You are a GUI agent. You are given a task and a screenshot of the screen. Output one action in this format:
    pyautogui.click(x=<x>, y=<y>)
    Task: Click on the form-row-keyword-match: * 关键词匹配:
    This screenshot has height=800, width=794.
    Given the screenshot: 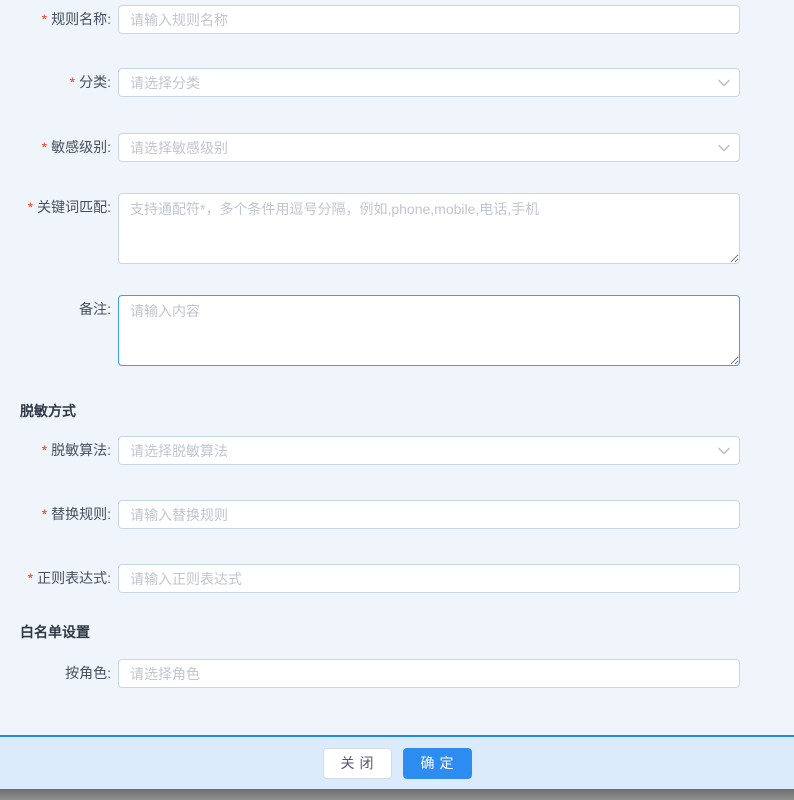 What is the action you would take?
    pyautogui.click(x=397, y=230)
    